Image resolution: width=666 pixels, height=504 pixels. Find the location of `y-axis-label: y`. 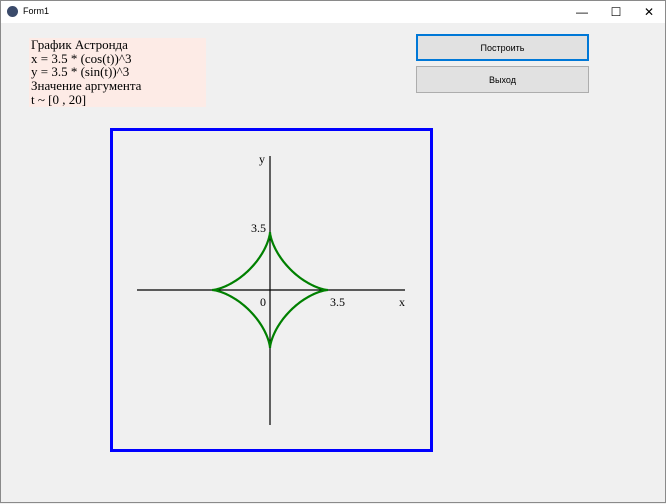

y-axis-label: y is located at coordinates (262, 159).